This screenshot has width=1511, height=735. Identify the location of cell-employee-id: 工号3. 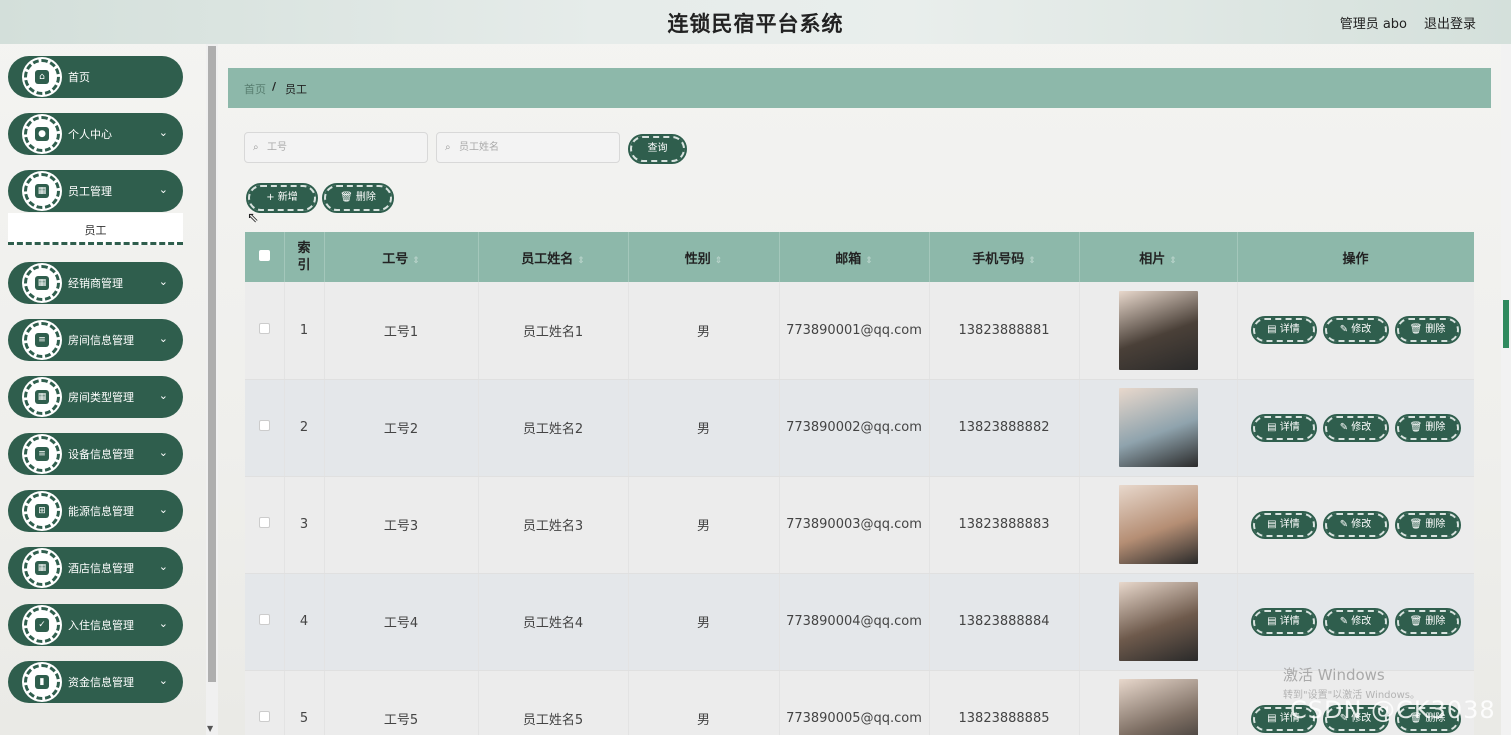
(401, 525).